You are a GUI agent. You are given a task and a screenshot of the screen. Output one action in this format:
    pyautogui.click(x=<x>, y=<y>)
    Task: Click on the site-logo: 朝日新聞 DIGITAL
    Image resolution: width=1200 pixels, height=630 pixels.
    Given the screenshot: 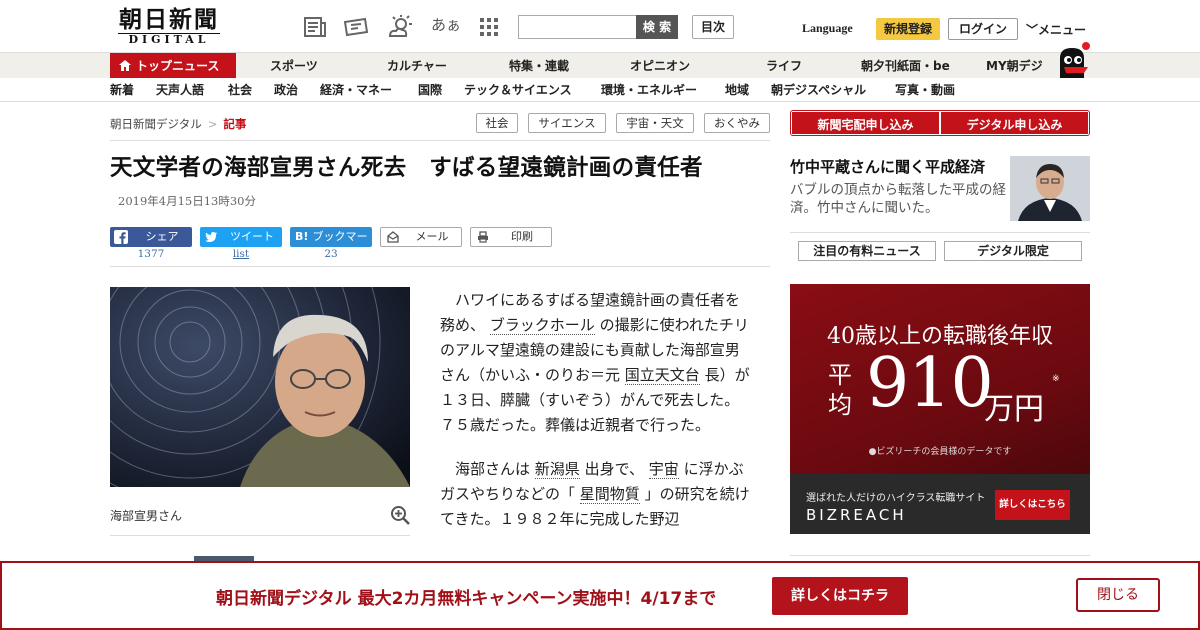 What is the action you would take?
    pyautogui.click(x=169, y=27)
    